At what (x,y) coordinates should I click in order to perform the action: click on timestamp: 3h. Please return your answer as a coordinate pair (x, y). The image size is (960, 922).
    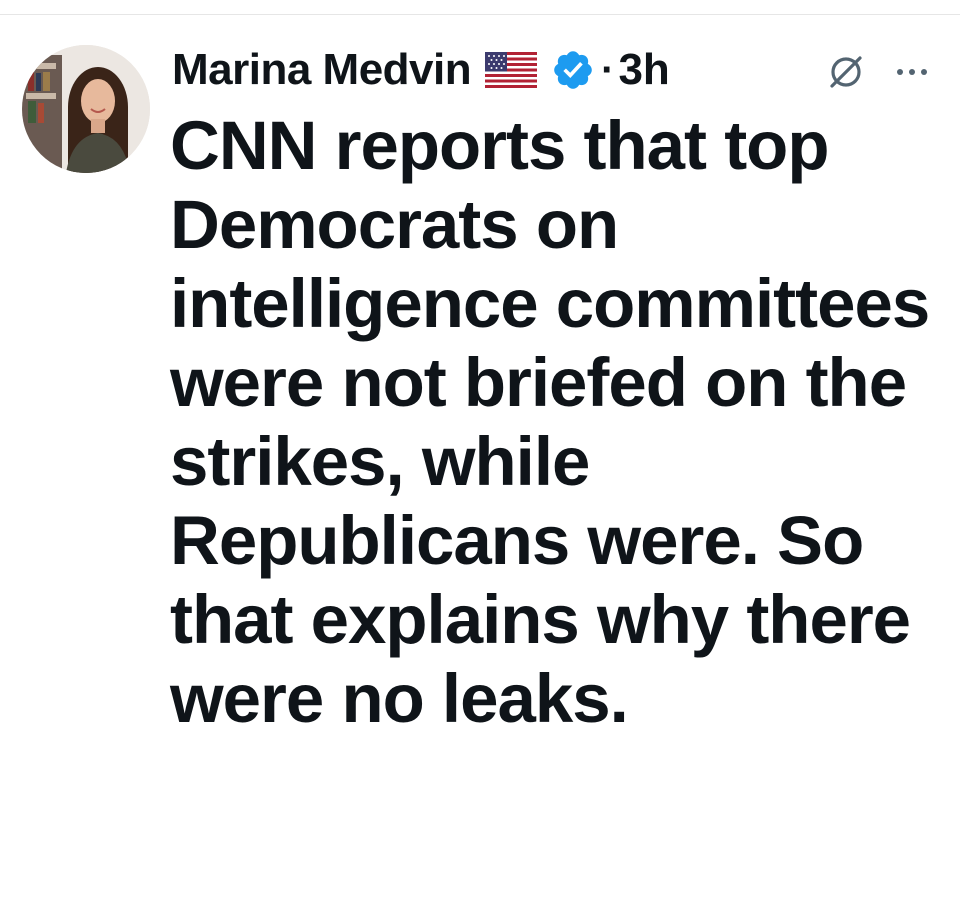
    Looking at the image, I should click on (643, 70).